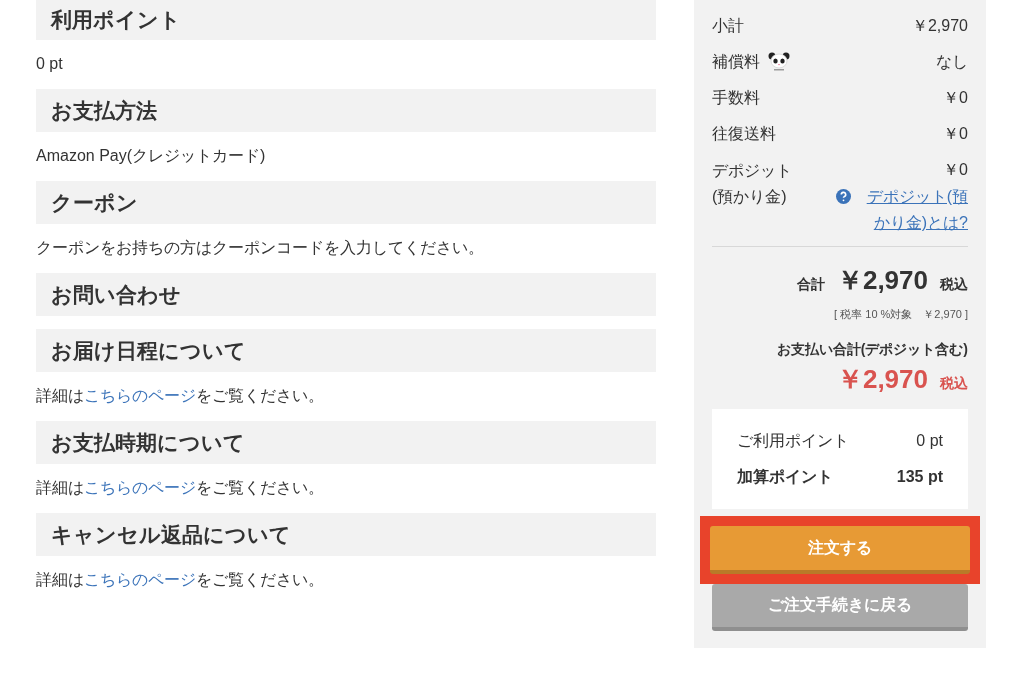  I want to click on section-heading: クーポン, so click(346, 202).